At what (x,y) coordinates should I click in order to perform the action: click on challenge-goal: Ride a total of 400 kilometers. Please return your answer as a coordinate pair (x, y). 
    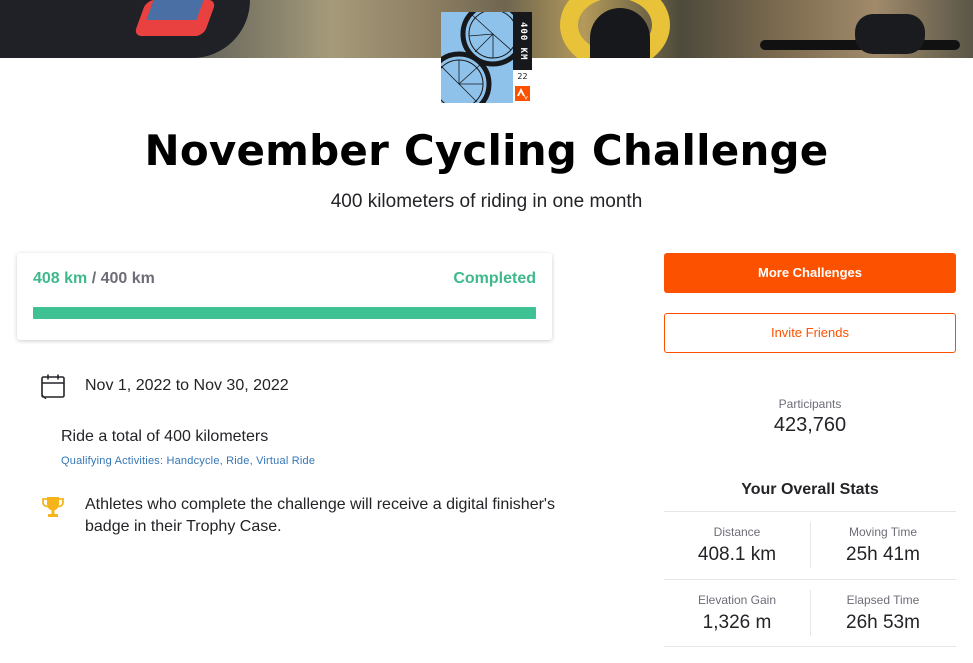
    Looking at the image, I should click on (165, 436).